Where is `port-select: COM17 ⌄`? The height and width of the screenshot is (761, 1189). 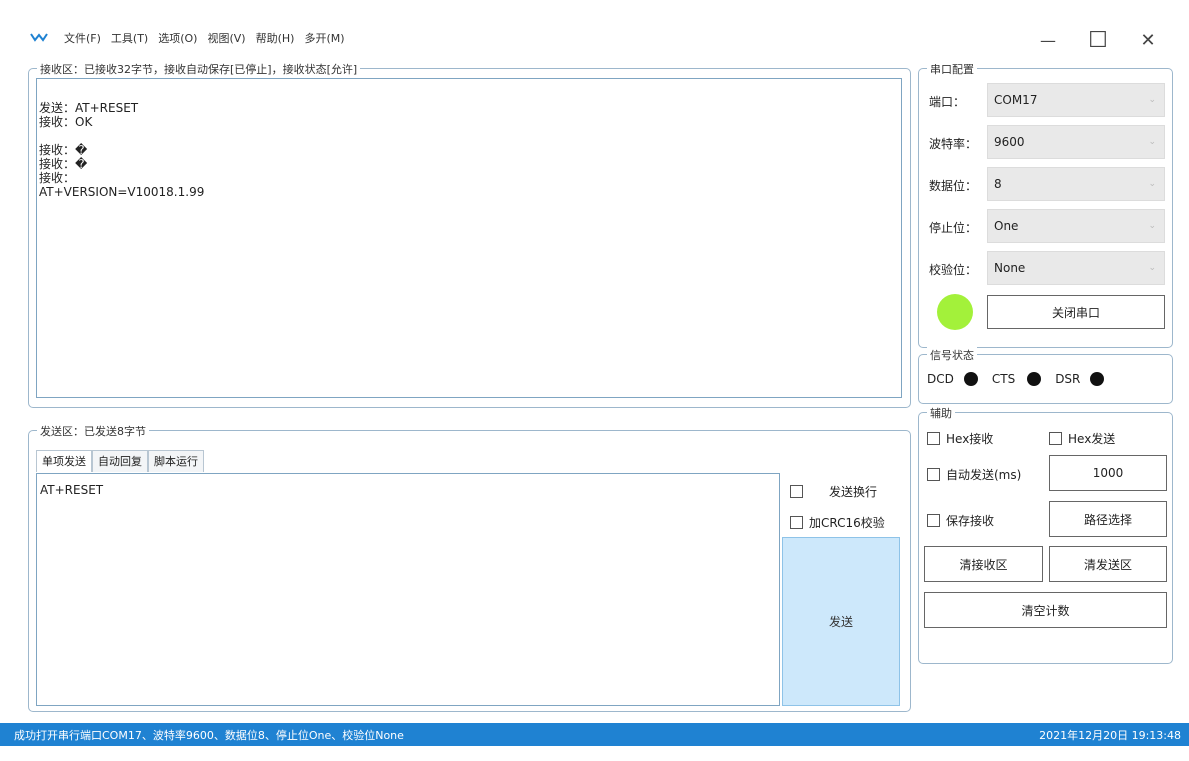
port-select: COM17 ⌄ is located at coordinates (1076, 100).